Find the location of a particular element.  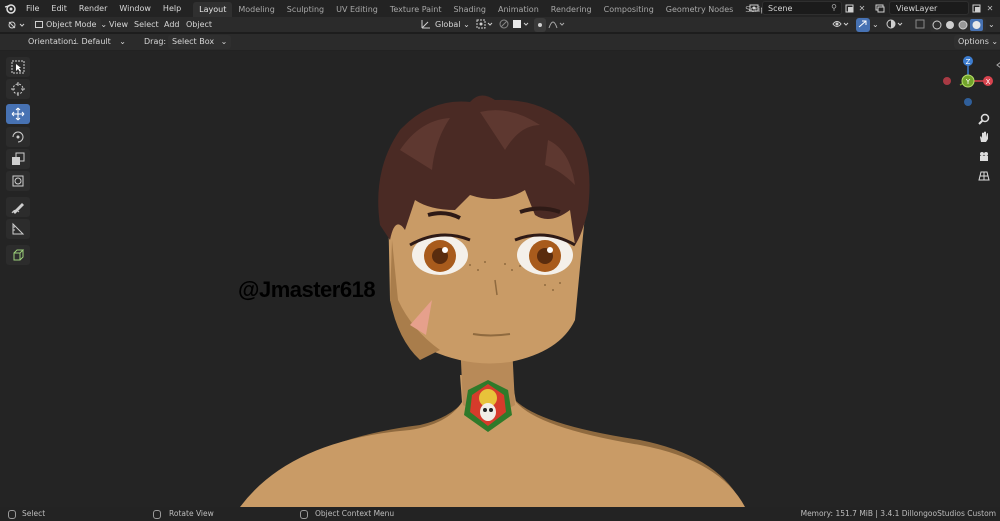

gizmo-dropdown-icon: ⌄ is located at coordinates (875, 25).